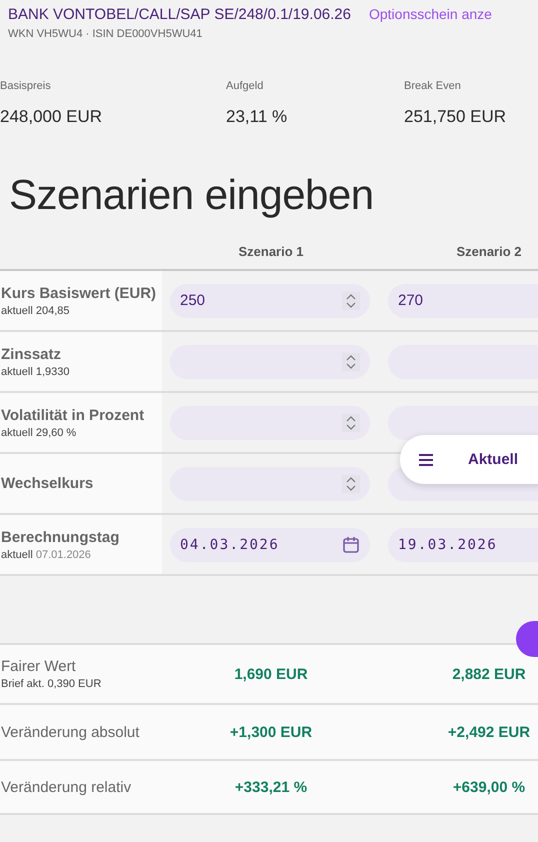 The image size is (538, 842). Describe the element at coordinates (105, 33) in the screenshot. I see `product-ids: WKN VH5WU4 · ISIN DE000VH5WU41` at that location.